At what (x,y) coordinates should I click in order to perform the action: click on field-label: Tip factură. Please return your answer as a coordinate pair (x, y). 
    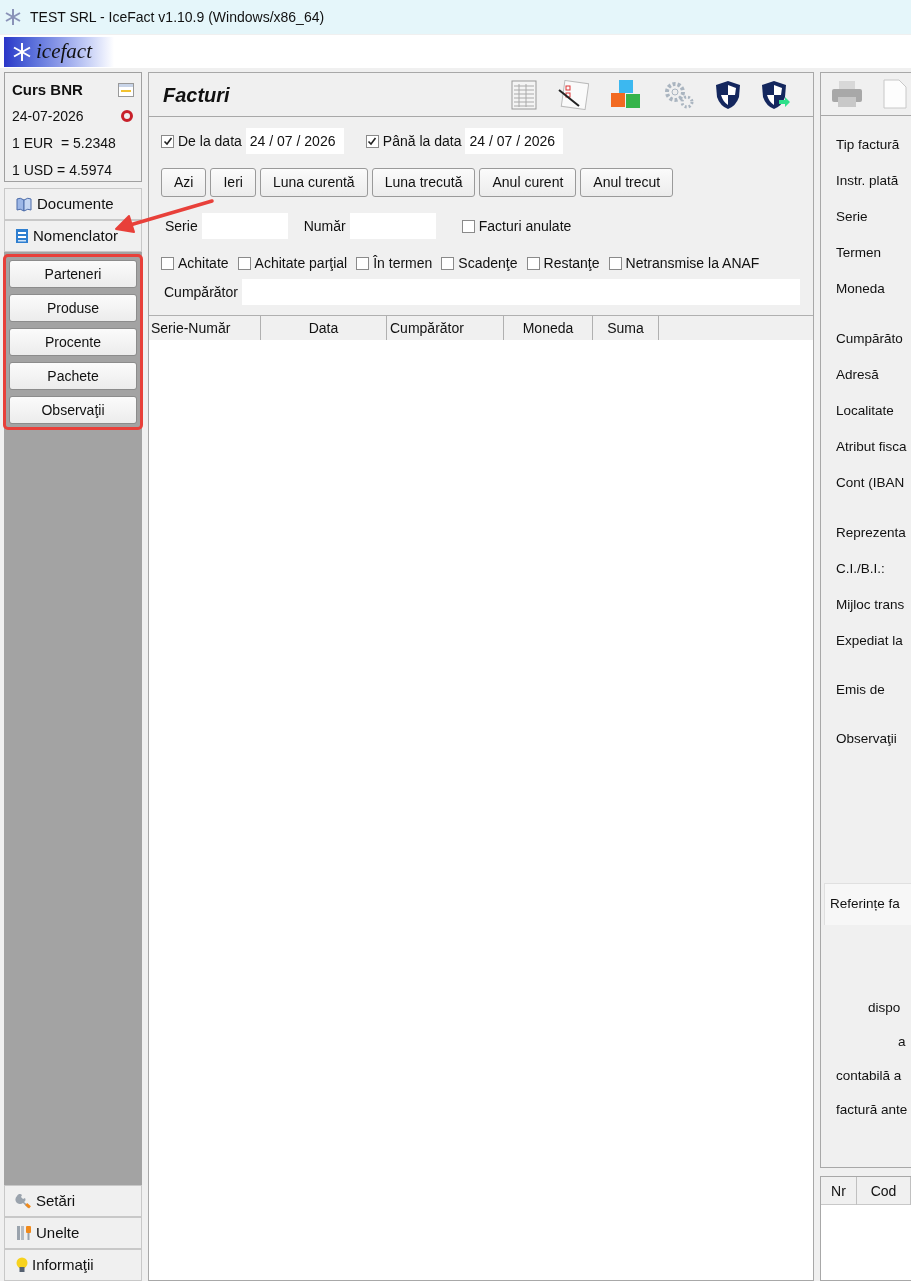
    Looking at the image, I should click on (868, 144).